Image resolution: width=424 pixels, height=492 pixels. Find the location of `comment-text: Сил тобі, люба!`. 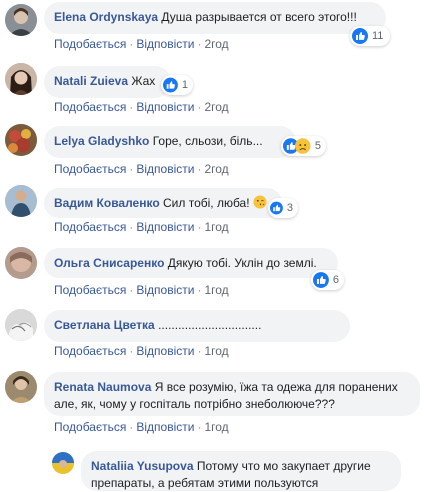

comment-text: Сил тобі, люба! is located at coordinates (206, 203).